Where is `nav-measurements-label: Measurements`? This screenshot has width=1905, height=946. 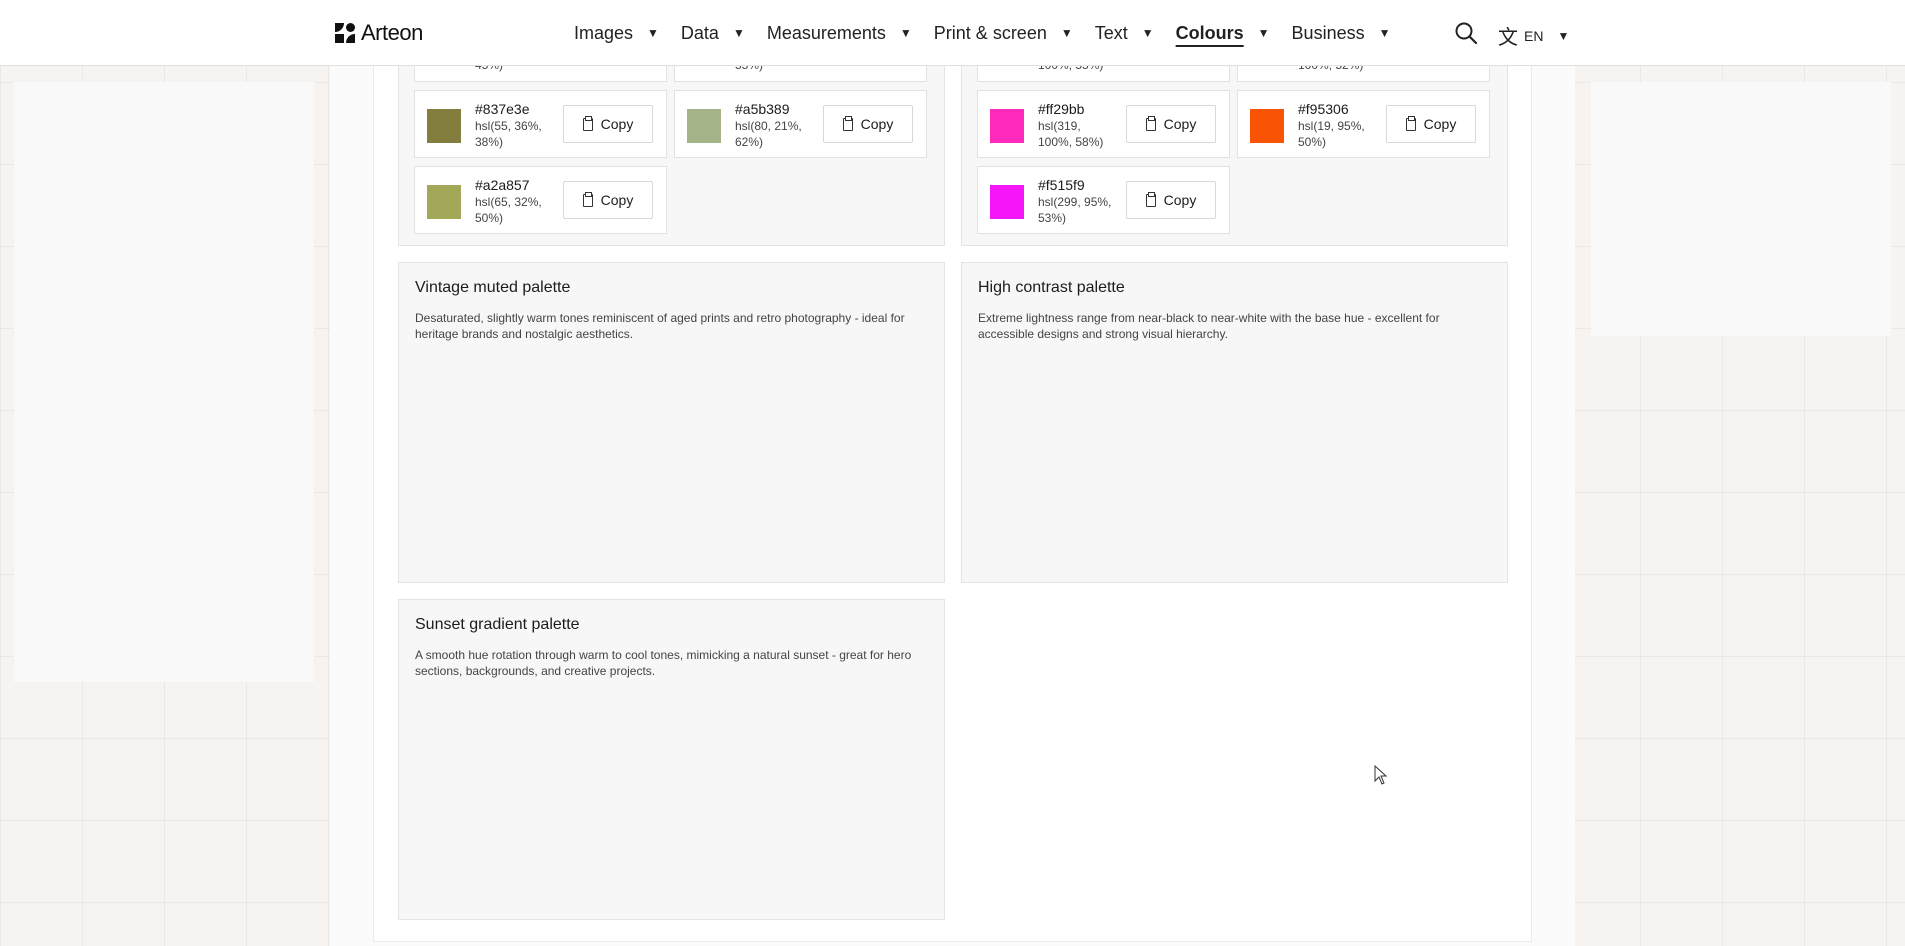 nav-measurements-label: Measurements is located at coordinates (826, 32).